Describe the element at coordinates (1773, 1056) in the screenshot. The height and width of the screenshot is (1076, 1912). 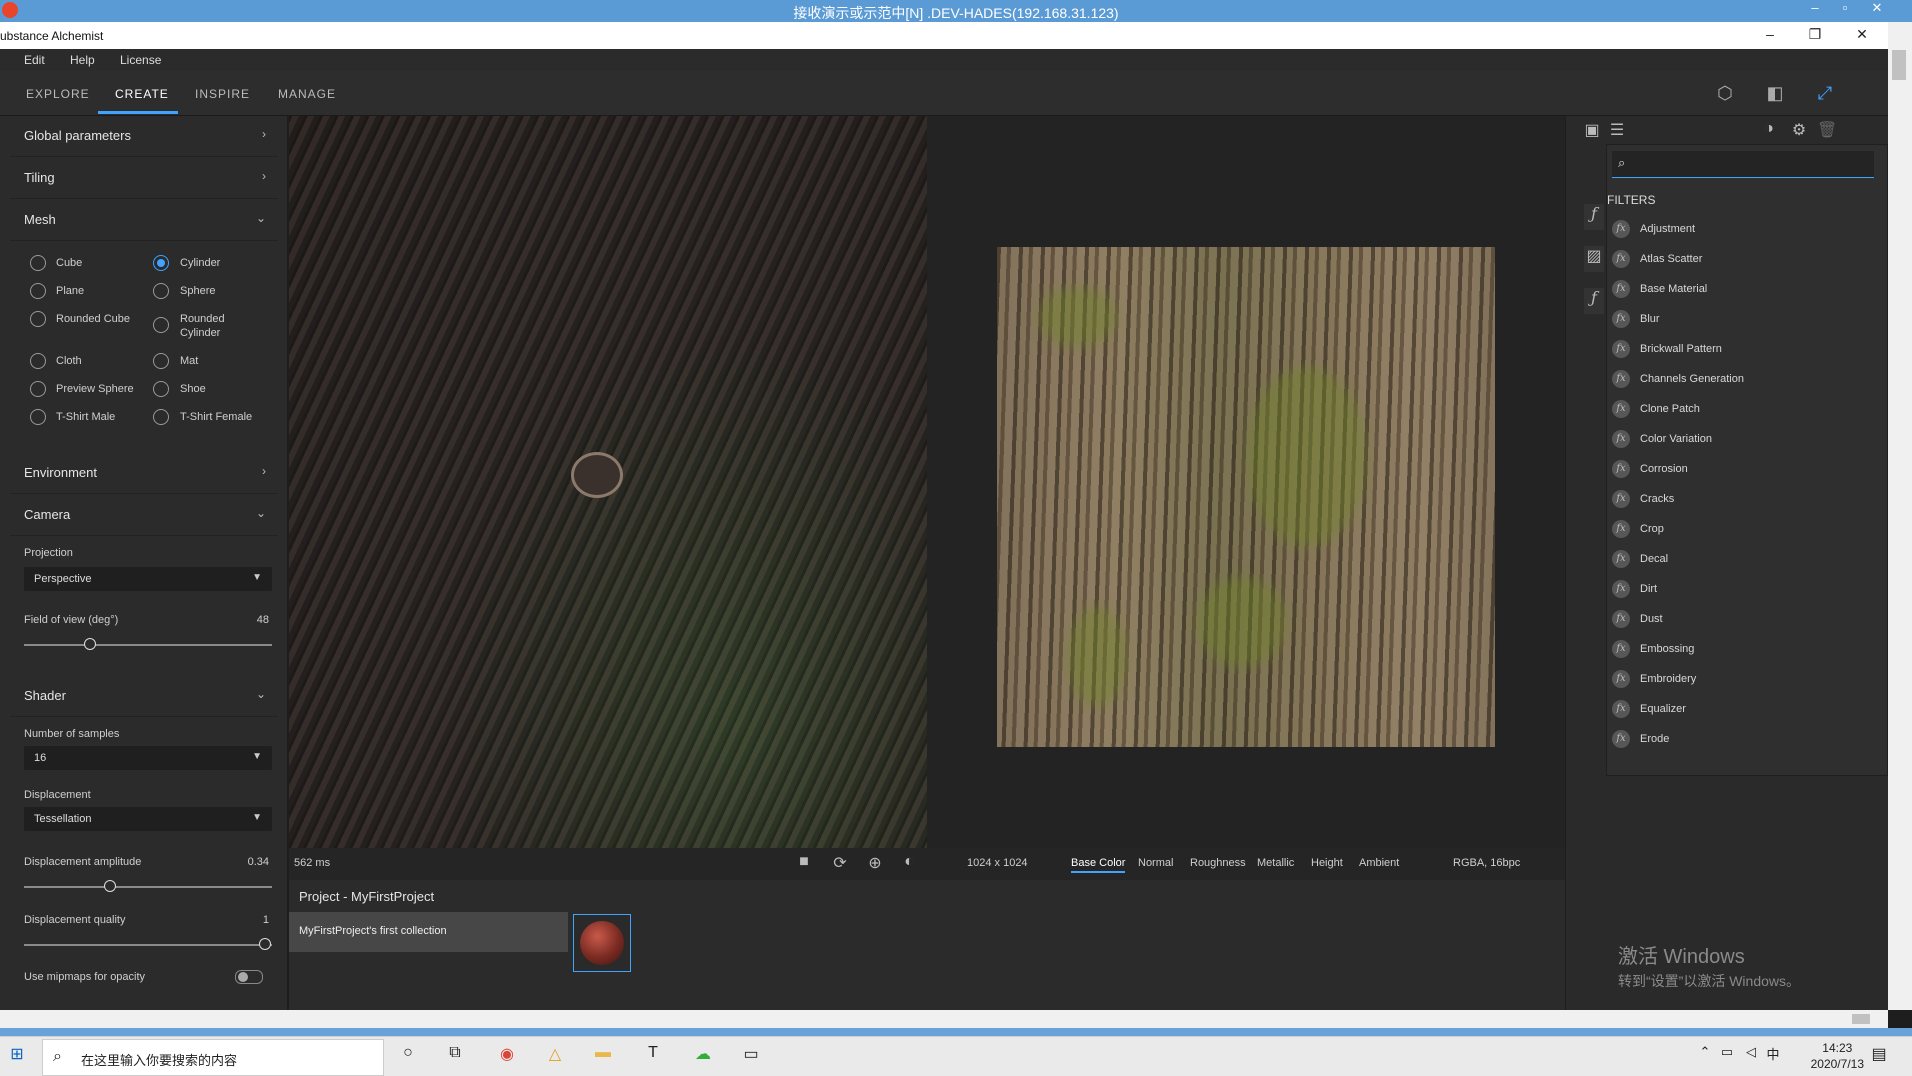
I see `ime-indicator: 中` at that location.